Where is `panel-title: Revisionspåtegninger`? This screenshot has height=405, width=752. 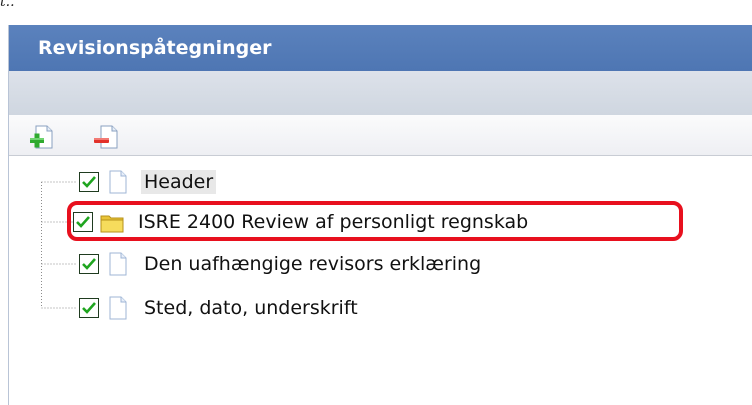 panel-title: Revisionspåtegninger is located at coordinates (380, 48).